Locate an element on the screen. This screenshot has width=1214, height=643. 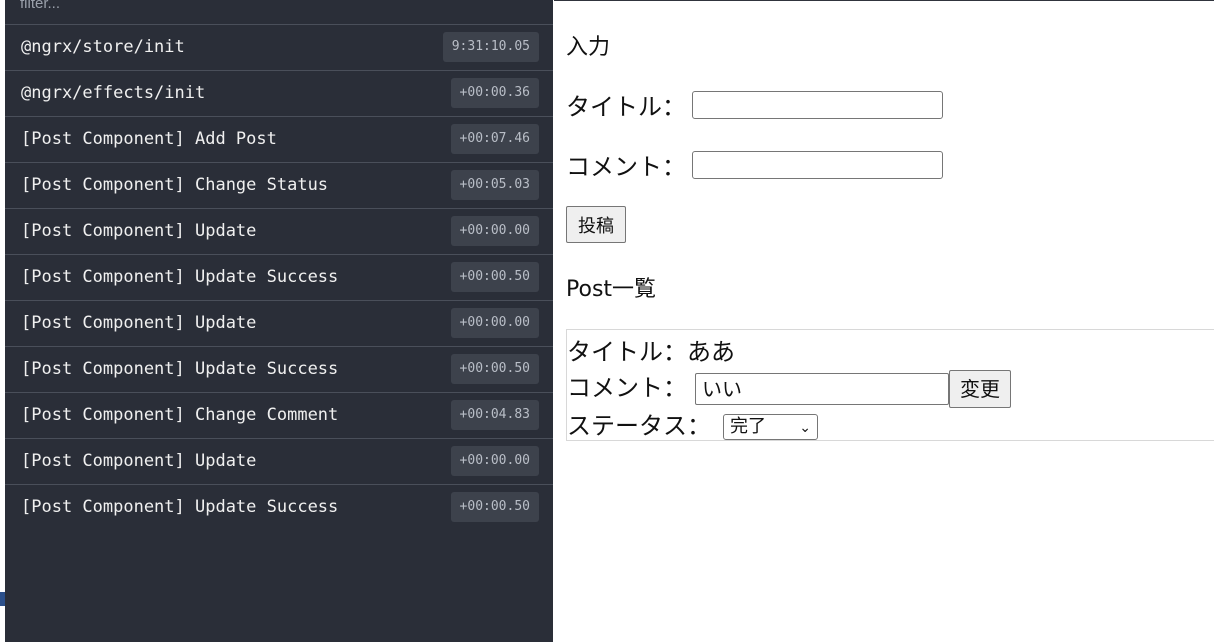
post-status-label: ステータス： is located at coordinates (639, 426).